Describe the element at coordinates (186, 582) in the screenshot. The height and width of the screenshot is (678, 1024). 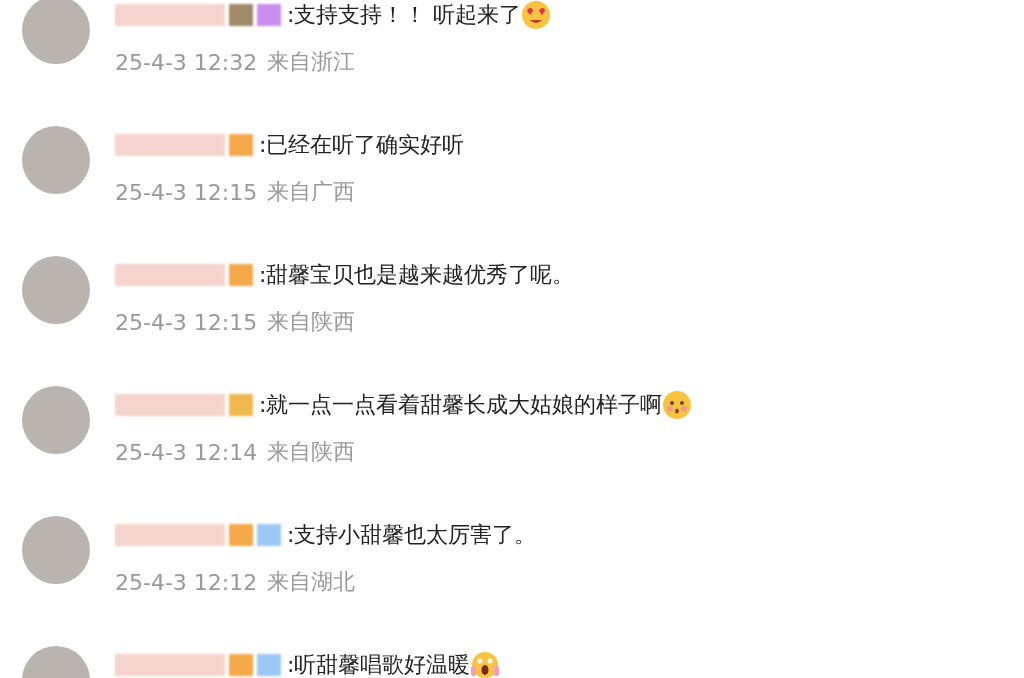
I see `comment-time: 25-4-3 12:12` at that location.